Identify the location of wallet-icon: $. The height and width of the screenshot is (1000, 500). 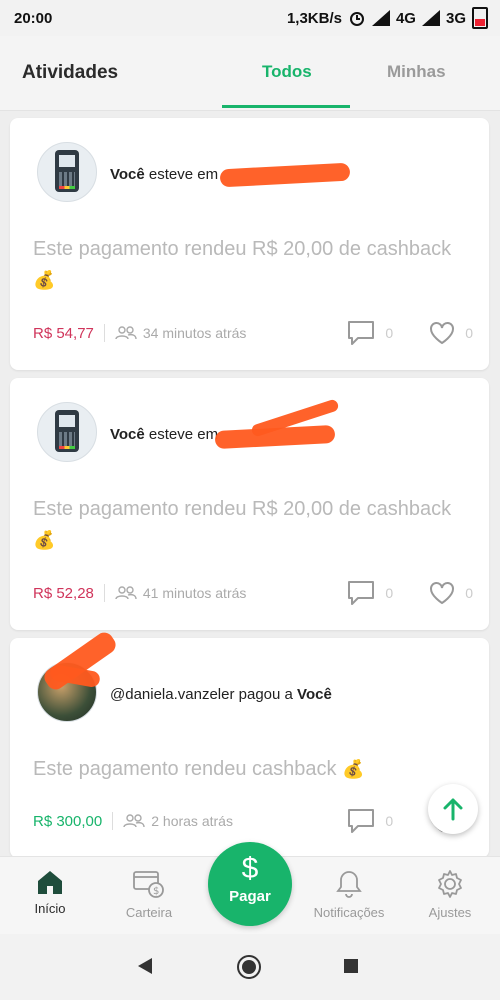
(148, 884).